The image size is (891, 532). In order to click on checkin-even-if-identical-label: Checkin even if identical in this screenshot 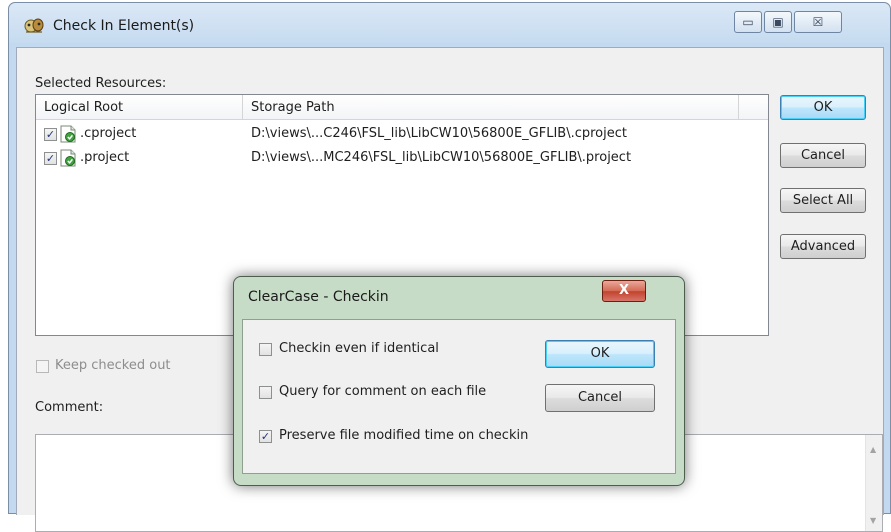, I will do `click(359, 348)`.